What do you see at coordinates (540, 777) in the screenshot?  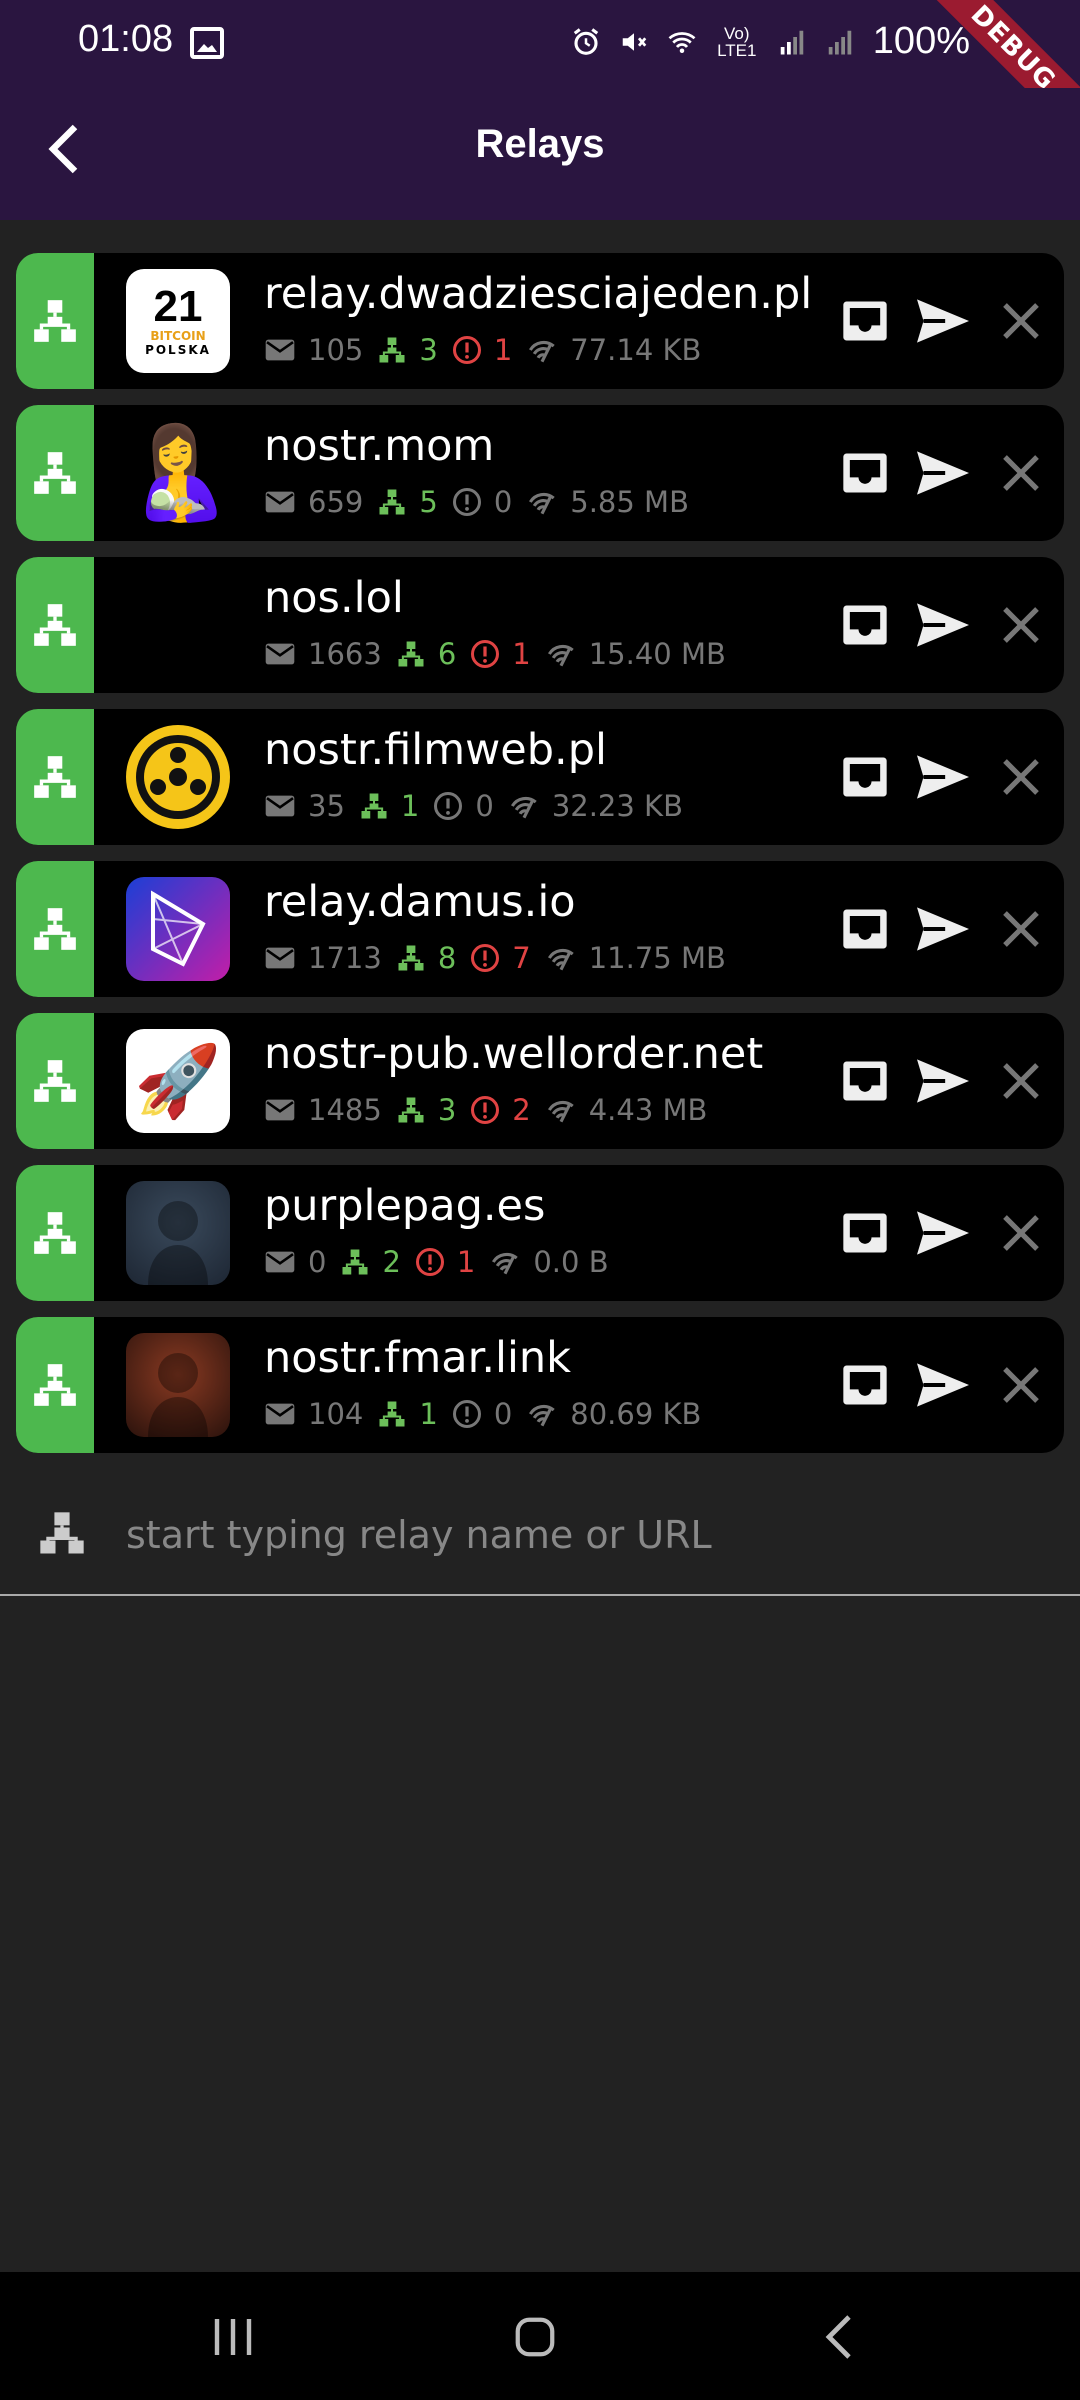 I see `relay-card: nostr.filmweb.pl 35 1 0 32.23 KB` at bounding box center [540, 777].